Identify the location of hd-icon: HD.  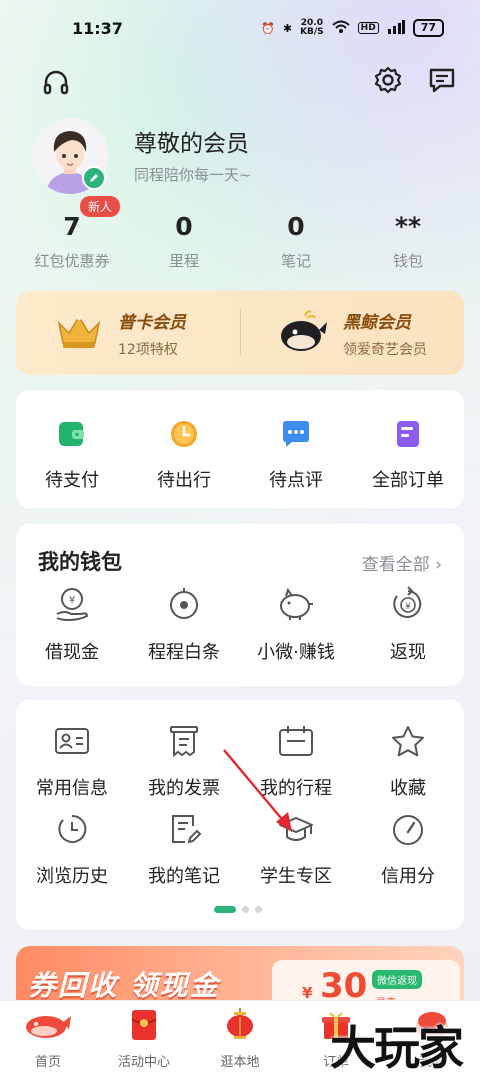
(368, 28).